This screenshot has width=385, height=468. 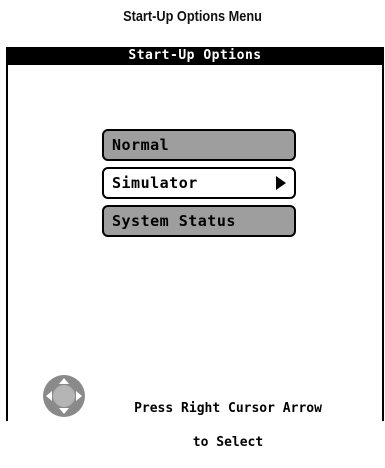 I want to click on menu-item-system-status: System Status, so click(x=199, y=221).